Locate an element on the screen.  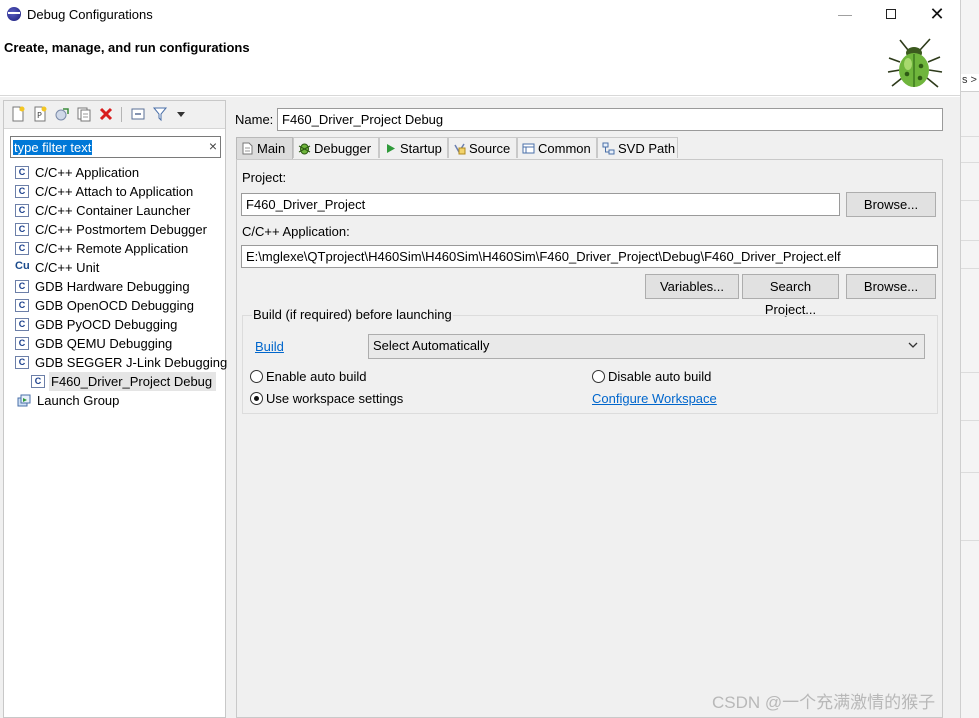
eclipse-icon is located at coordinates (14, 14).